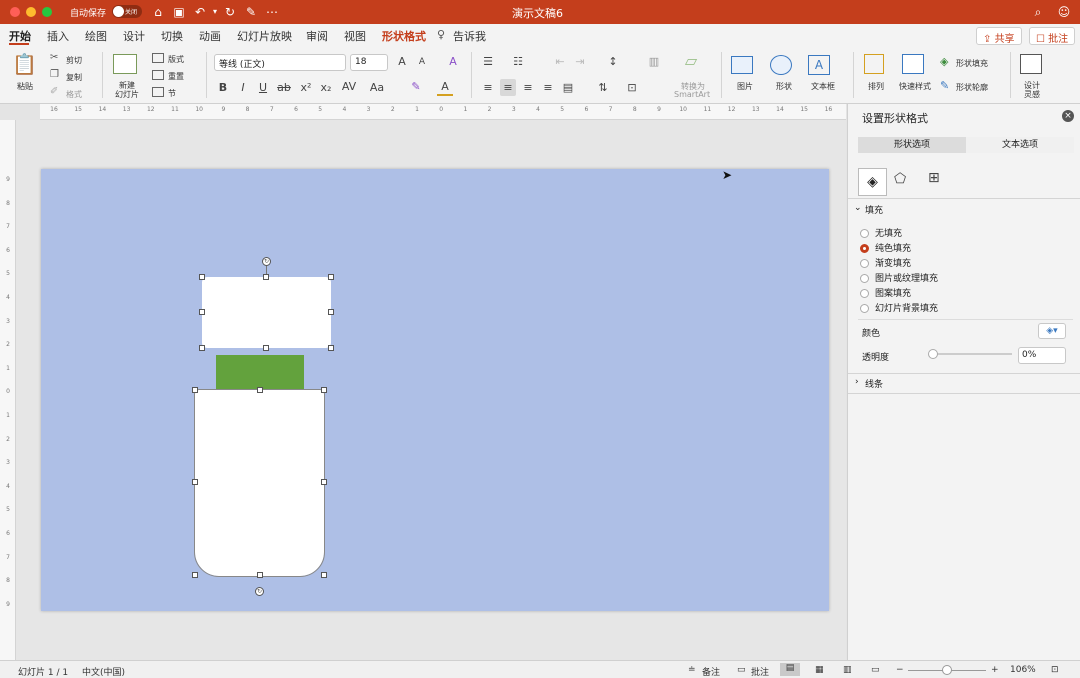 Image resolution: width=1080 pixels, height=678 pixels. Describe the element at coordinates (885, 292) in the screenshot. I see `fill-option: 图案填充` at that location.